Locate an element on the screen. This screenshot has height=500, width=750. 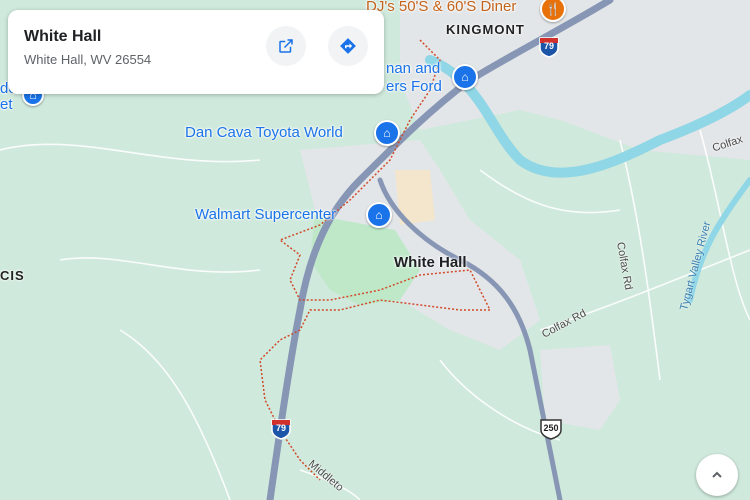
place-address: White Hall, WV 26554 is located at coordinates (88, 59).